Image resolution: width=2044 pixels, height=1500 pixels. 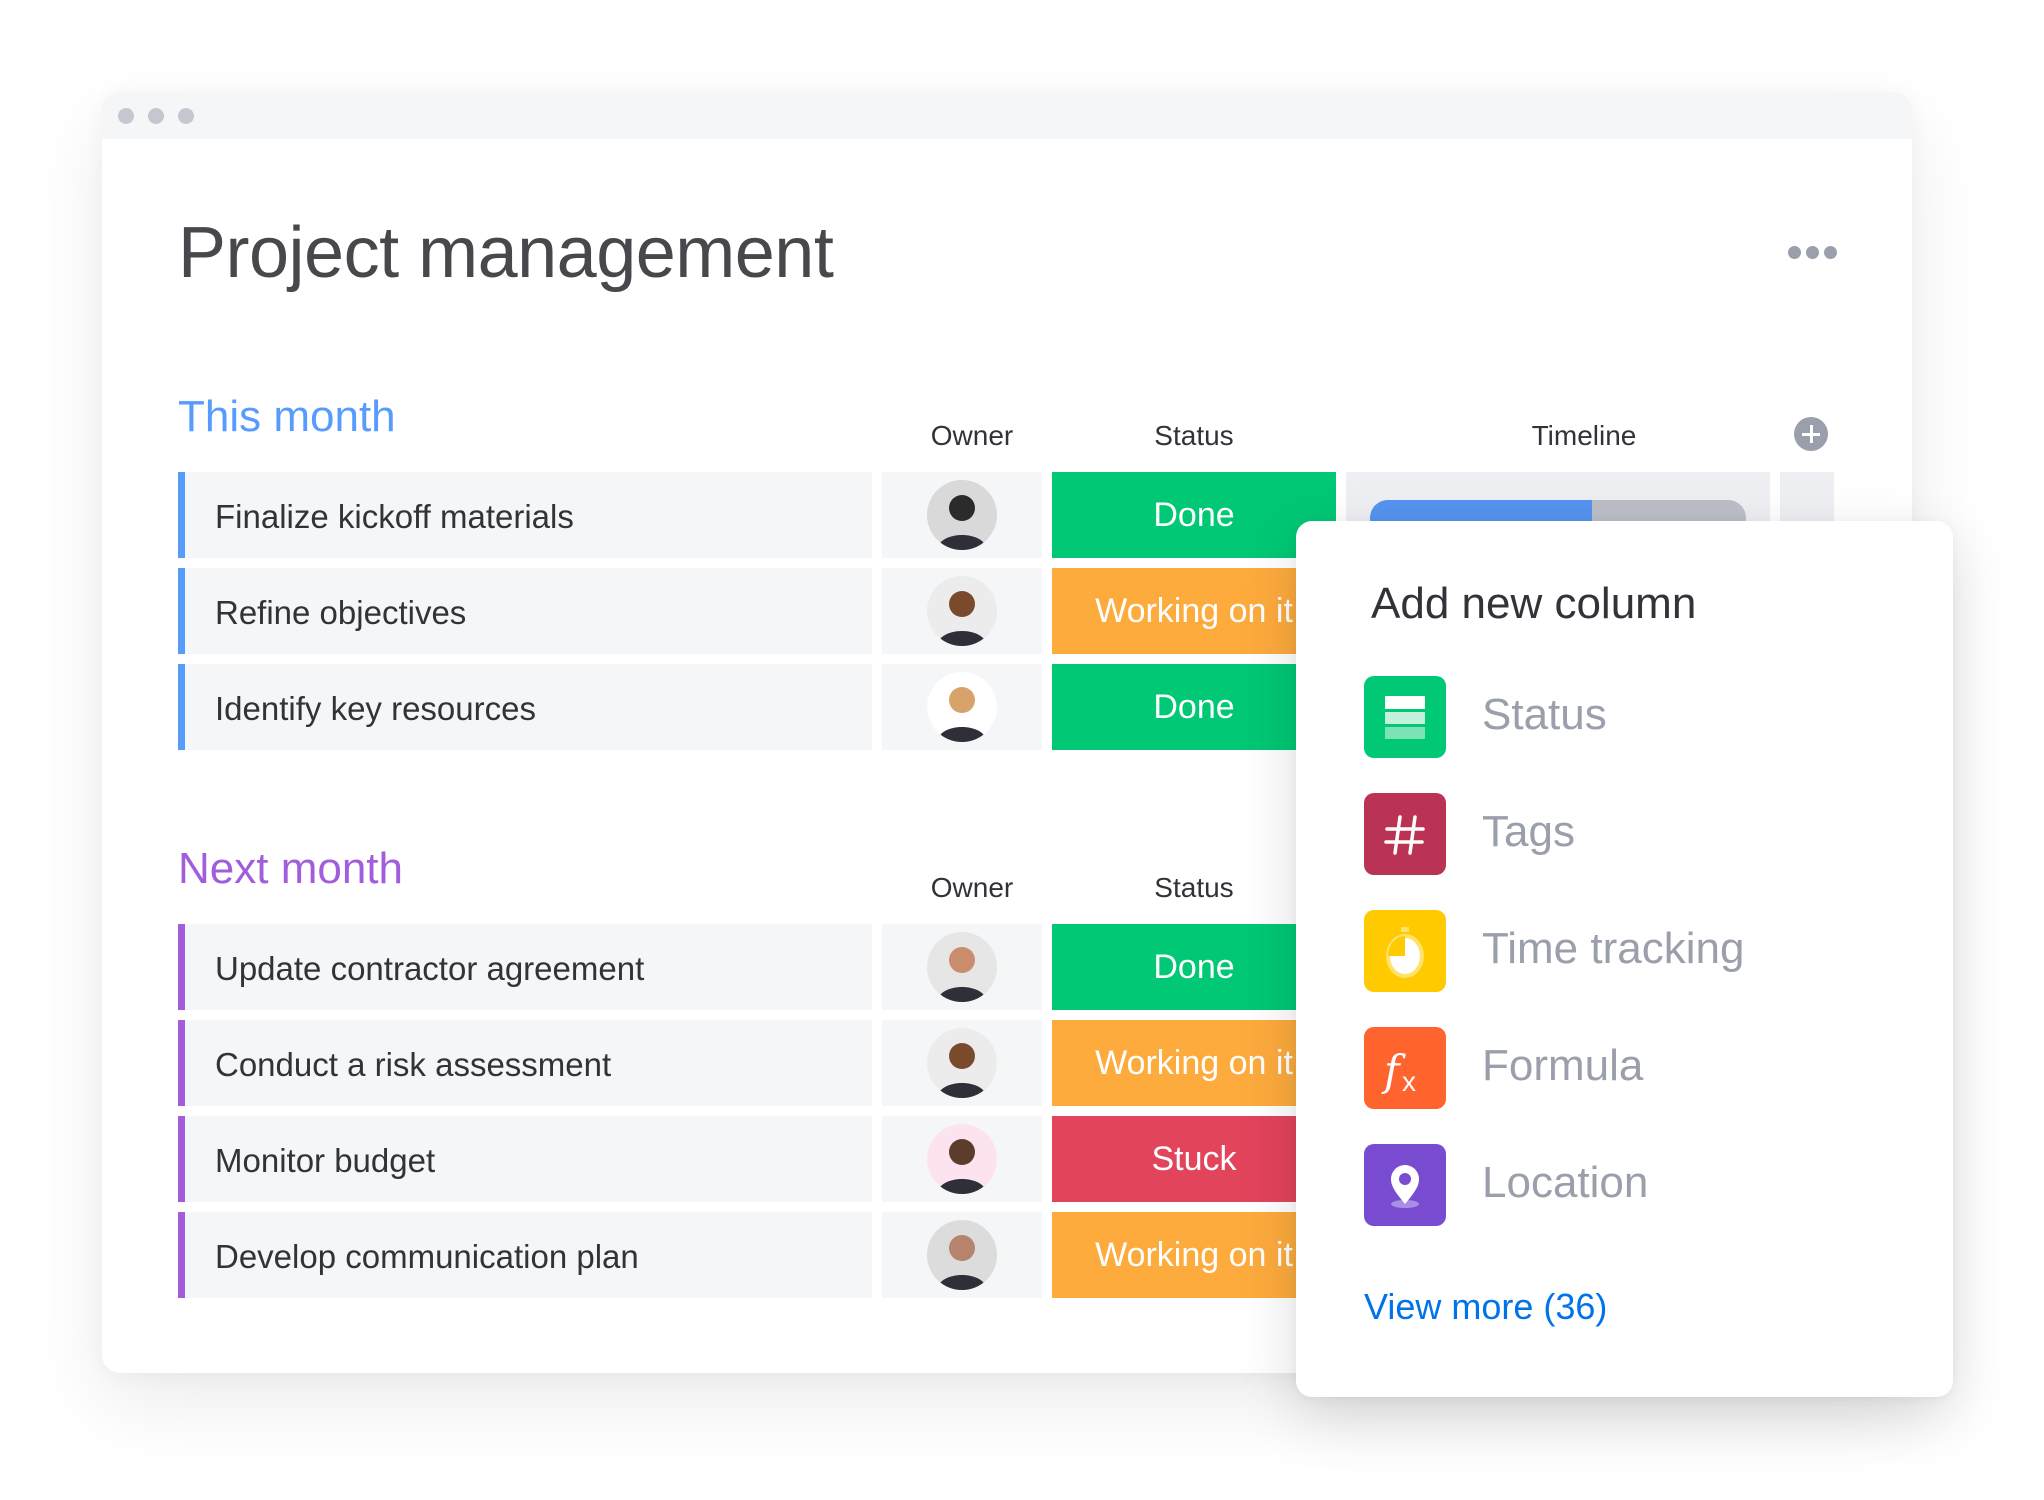 I want to click on column-option-formula: fx Formula, so click(x=1644, y=1069).